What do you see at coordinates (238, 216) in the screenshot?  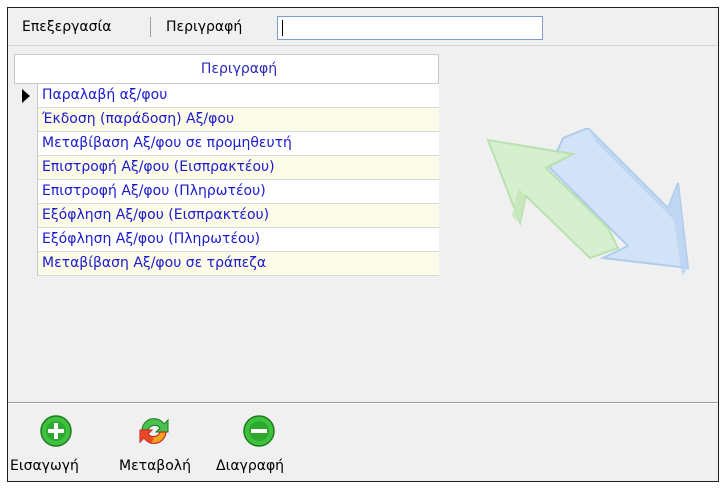 I see `row-cell-description: Εξόφληση Αξ/φου (Εισπρακτέου)` at bounding box center [238, 216].